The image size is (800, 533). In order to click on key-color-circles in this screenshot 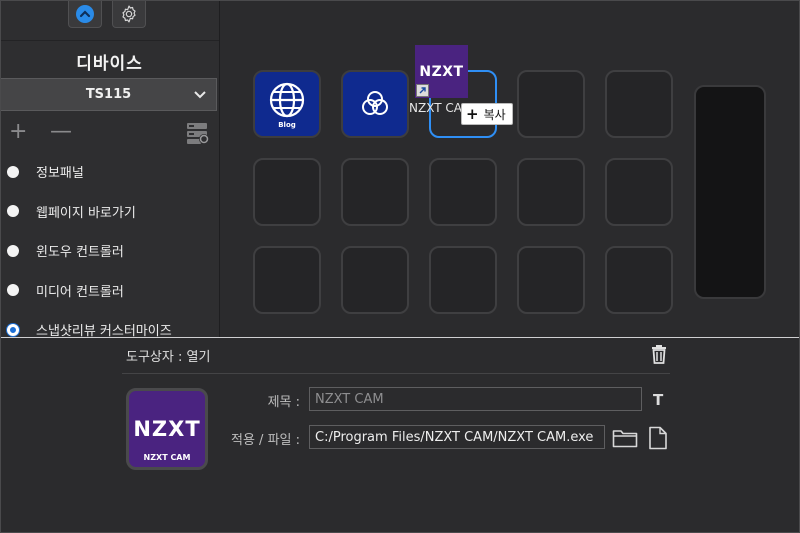, I will do `click(375, 104)`.